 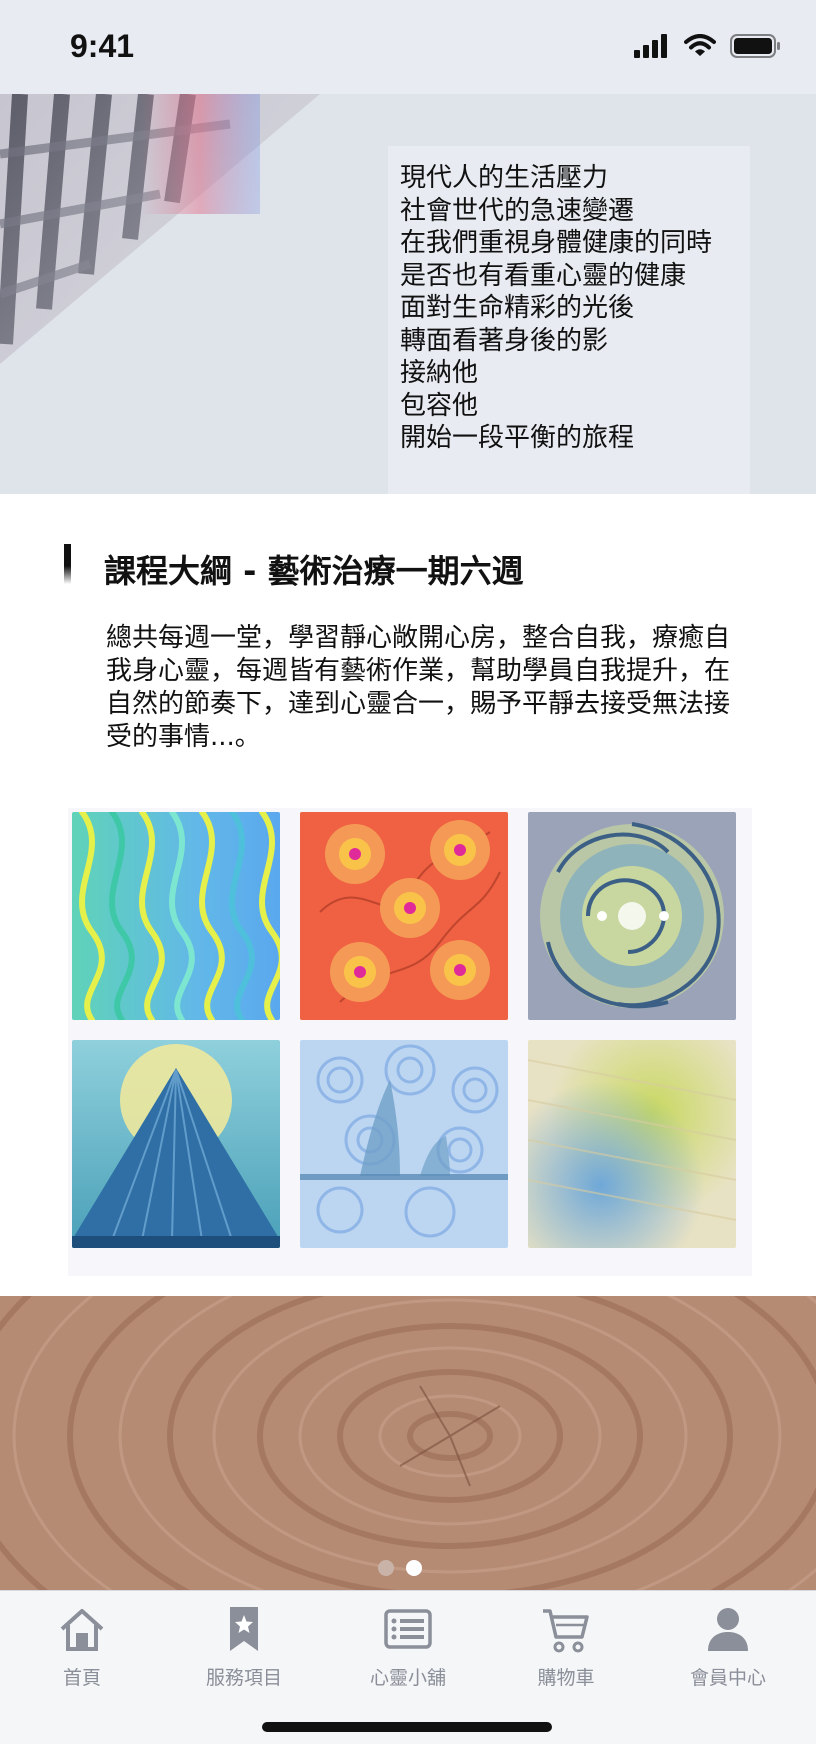 I want to click on status-icons, so click(x=708, y=46).